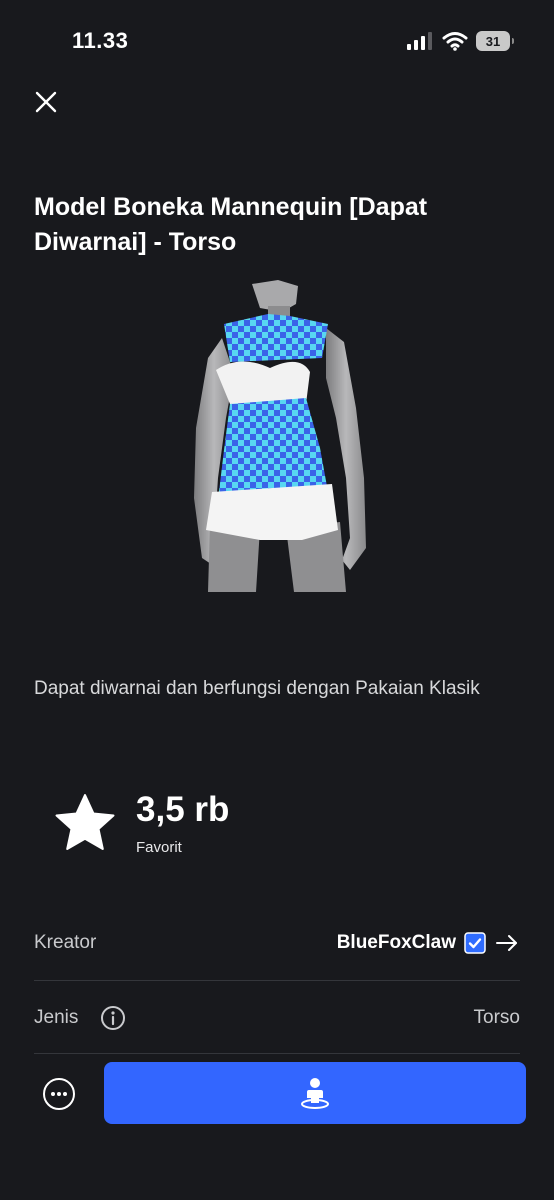 The height and width of the screenshot is (1200, 554). Describe the element at coordinates (506, 943) in the screenshot. I see `arrow-right-icon` at that location.